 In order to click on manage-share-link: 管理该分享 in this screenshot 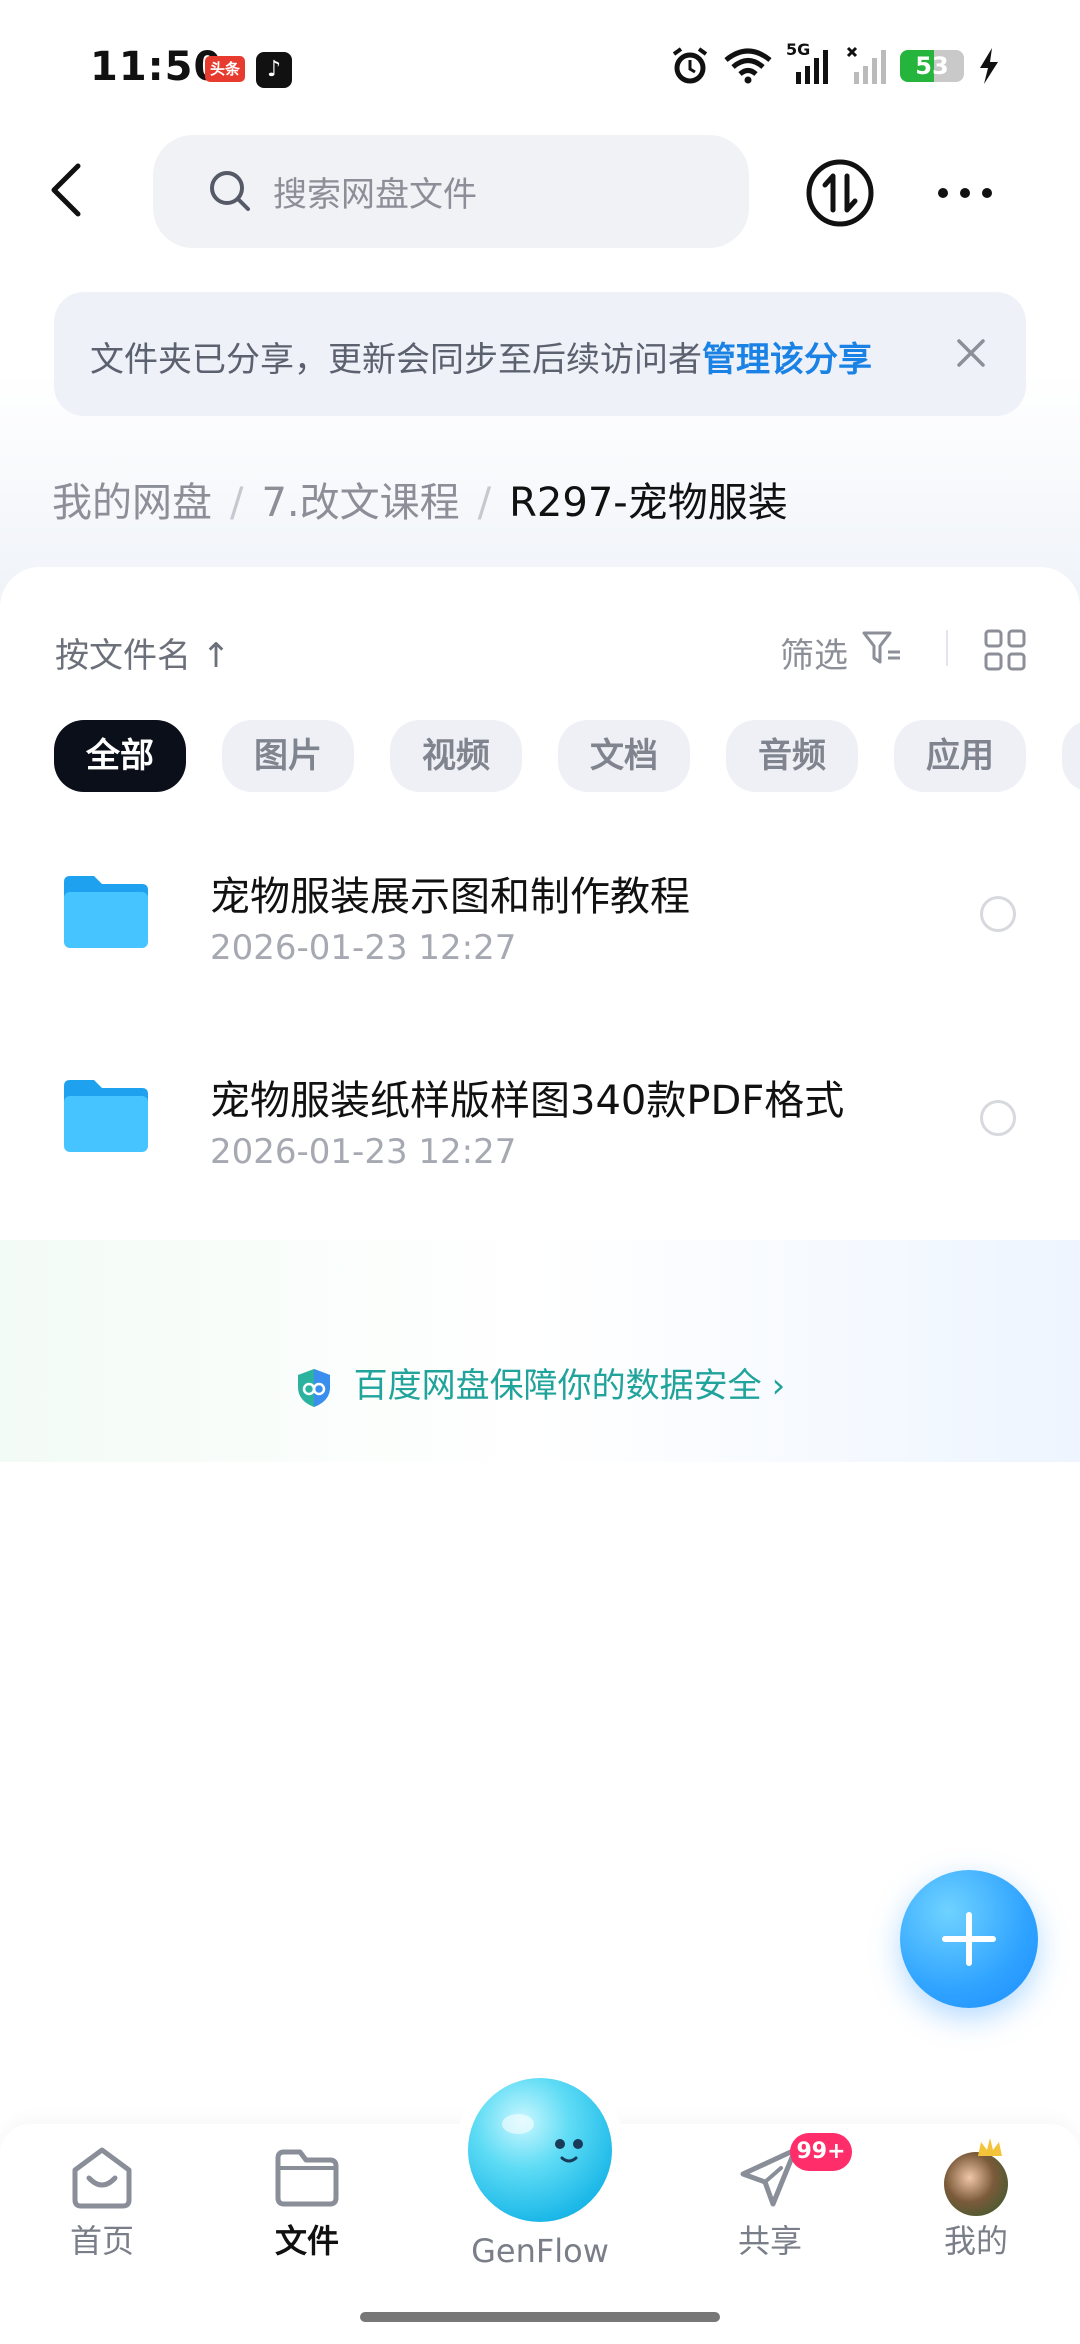, I will do `click(787, 360)`.